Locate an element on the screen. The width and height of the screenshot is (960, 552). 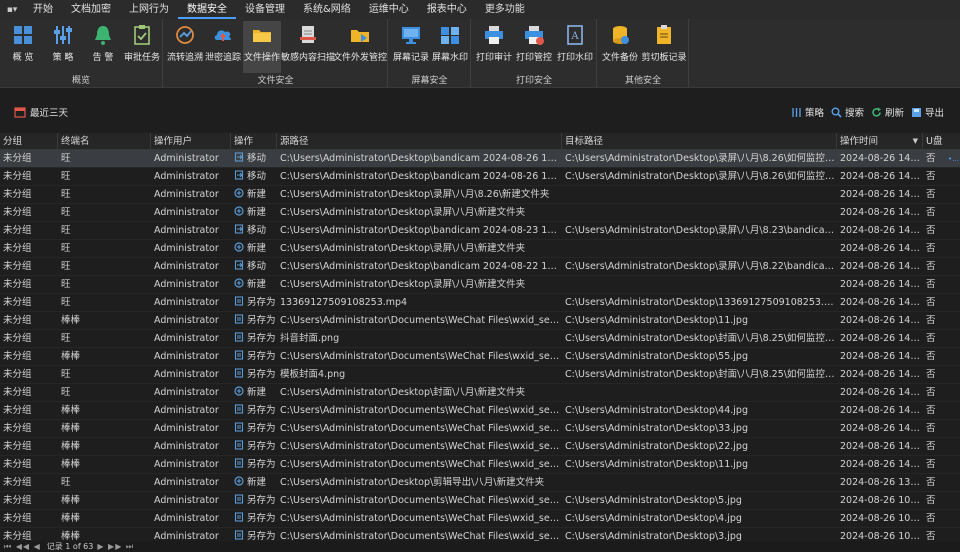
cell-operation: 另存为 is located at coordinates (254, 375).